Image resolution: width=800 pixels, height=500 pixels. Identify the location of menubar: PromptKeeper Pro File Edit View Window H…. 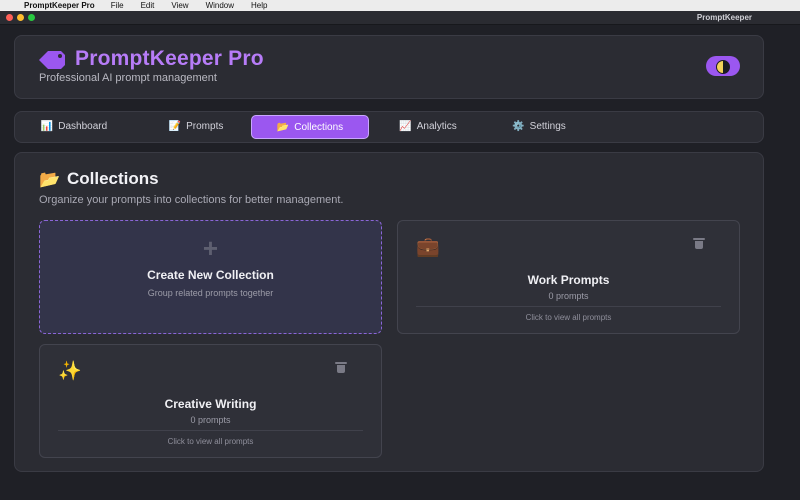
(400, 5).